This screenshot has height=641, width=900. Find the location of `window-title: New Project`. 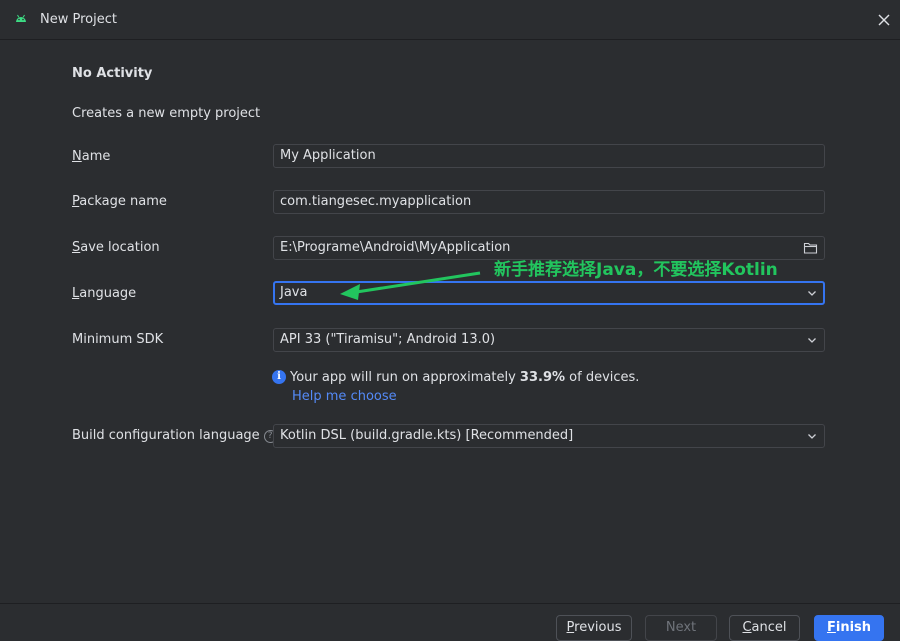

window-title: New Project is located at coordinates (78, 19).